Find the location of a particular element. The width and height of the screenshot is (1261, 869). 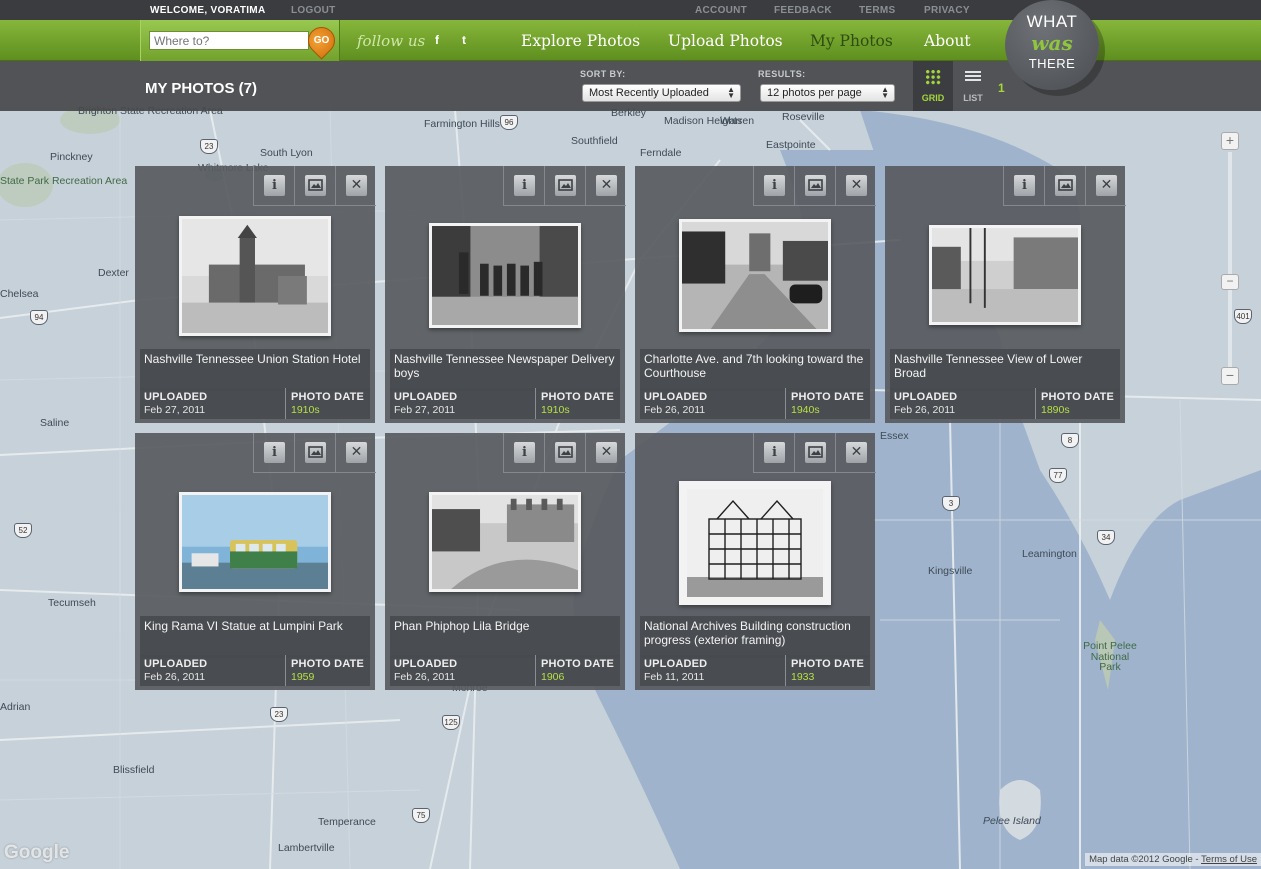

map-label: South Lyon is located at coordinates (286, 153).